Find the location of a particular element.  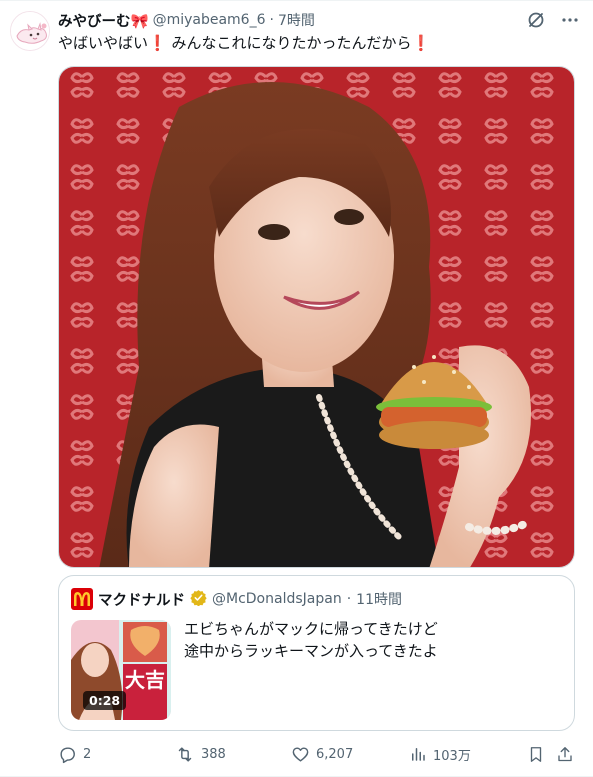

video-duration: 0:28 is located at coordinates (105, 700).